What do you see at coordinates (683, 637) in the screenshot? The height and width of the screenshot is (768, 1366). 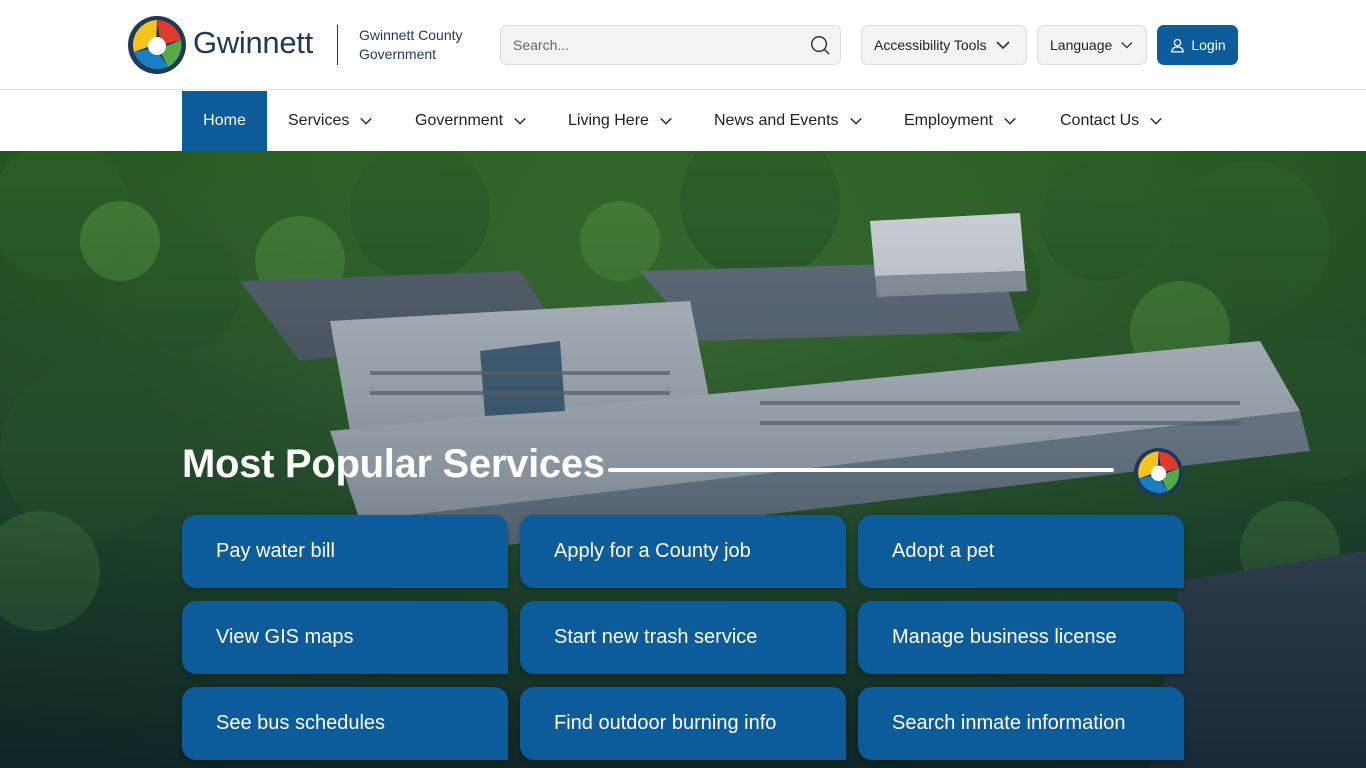 I see `service-tile-start-trash-service: Start new trash service` at bounding box center [683, 637].